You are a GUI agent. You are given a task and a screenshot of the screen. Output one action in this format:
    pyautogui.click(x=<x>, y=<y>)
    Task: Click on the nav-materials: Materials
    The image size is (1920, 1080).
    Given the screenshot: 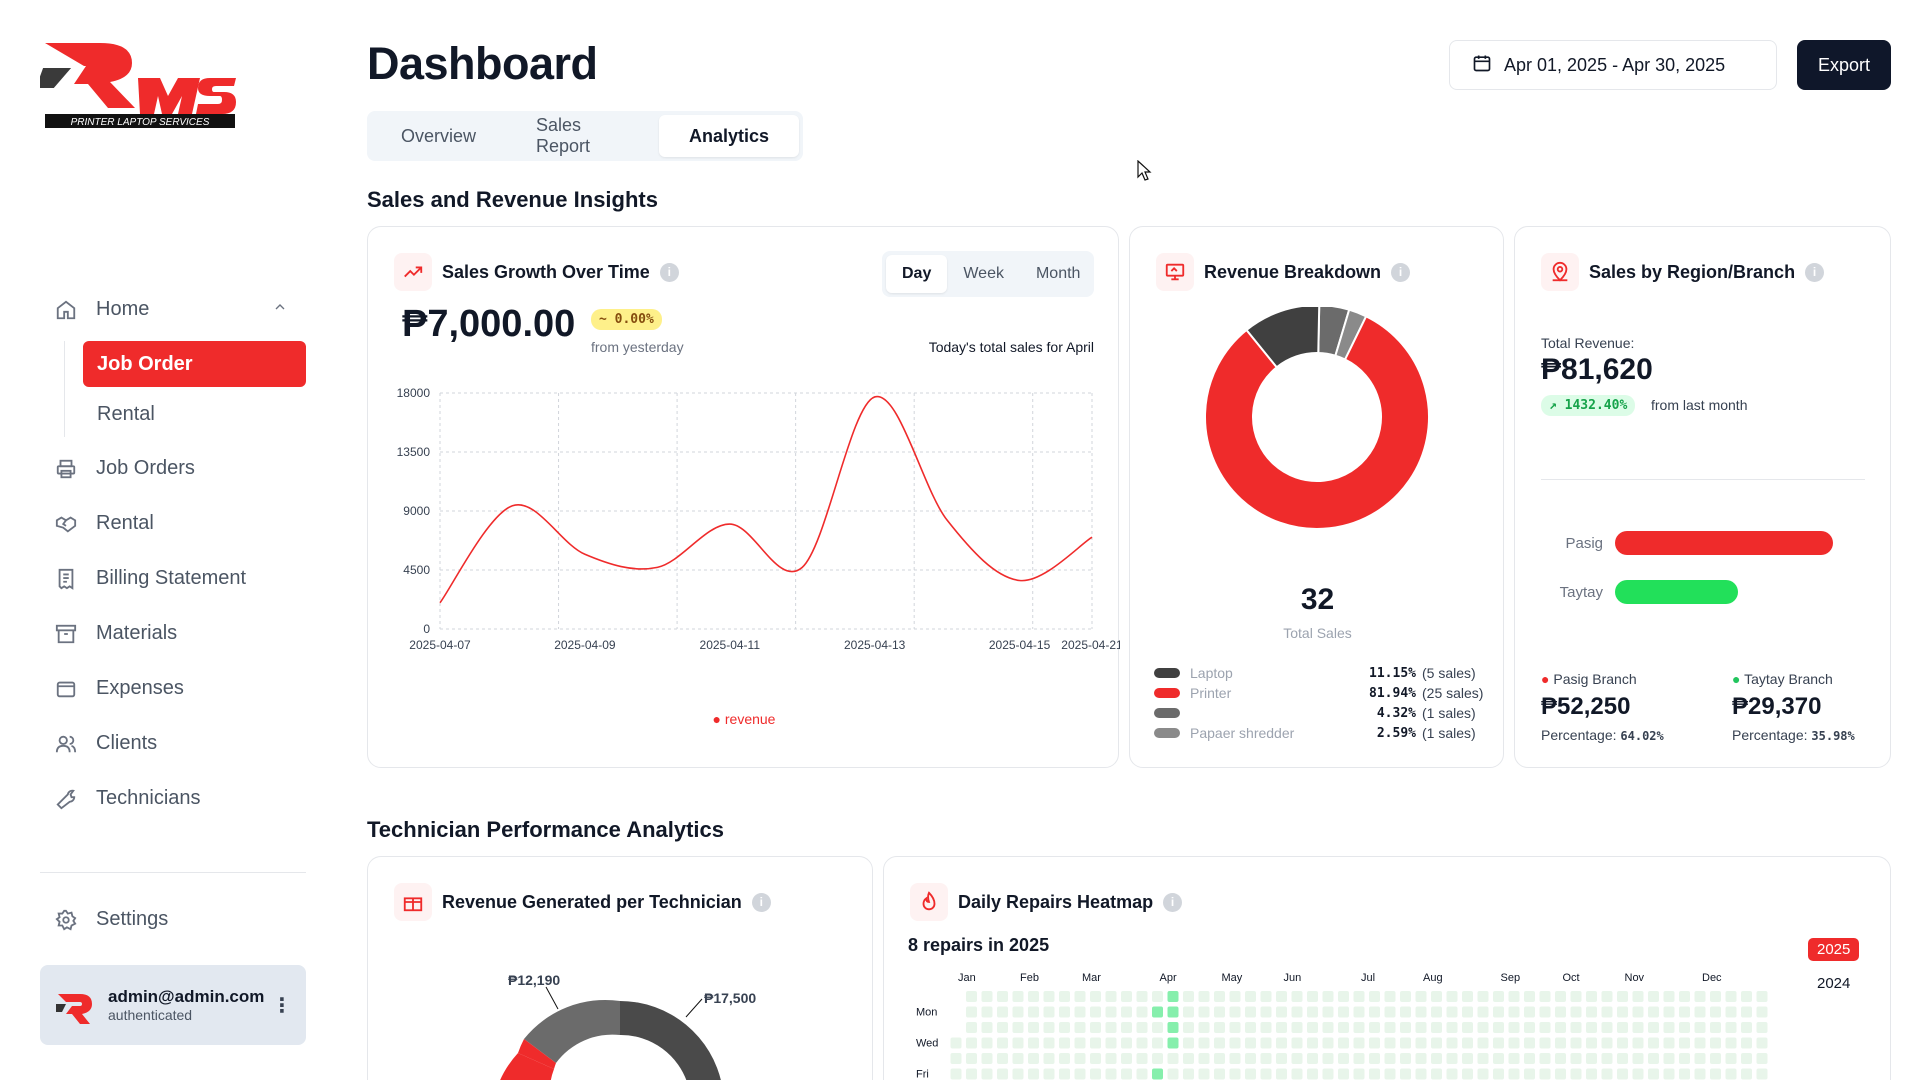 What is the action you would take?
    pyautogui.click(x=173, y=633)
    